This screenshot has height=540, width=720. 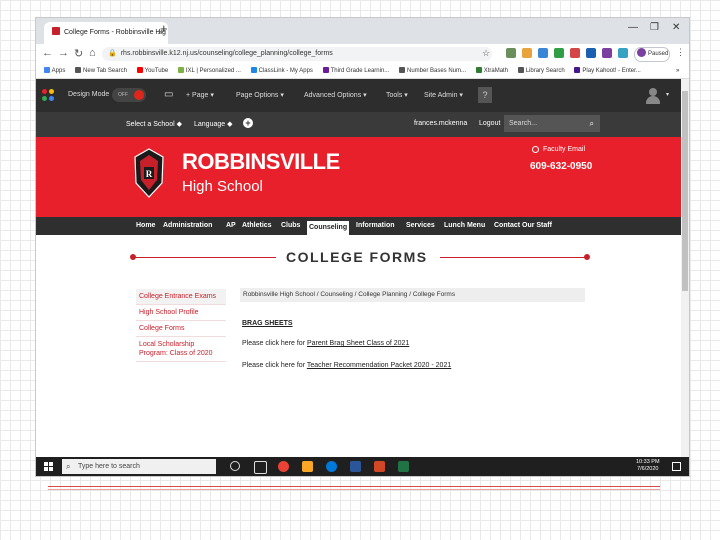 What do you see at coordinates (443, 95) in the screenshot?
I see `admin-menu-site-admin: Site Admin ▾` at bounding box center [443, 95].